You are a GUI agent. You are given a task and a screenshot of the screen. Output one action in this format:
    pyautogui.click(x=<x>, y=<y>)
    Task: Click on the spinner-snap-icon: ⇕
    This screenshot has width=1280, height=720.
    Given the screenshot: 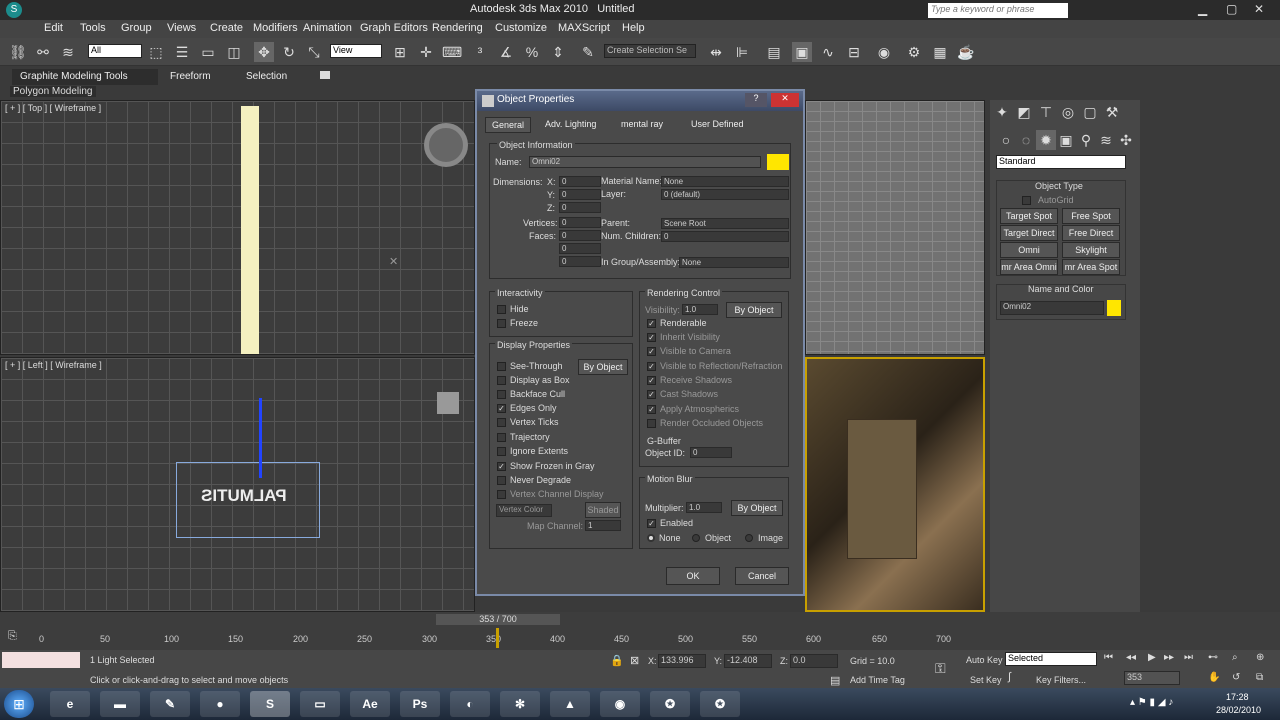 What is the action you would take?
    pyautogui.click(x=558, y=52)
    